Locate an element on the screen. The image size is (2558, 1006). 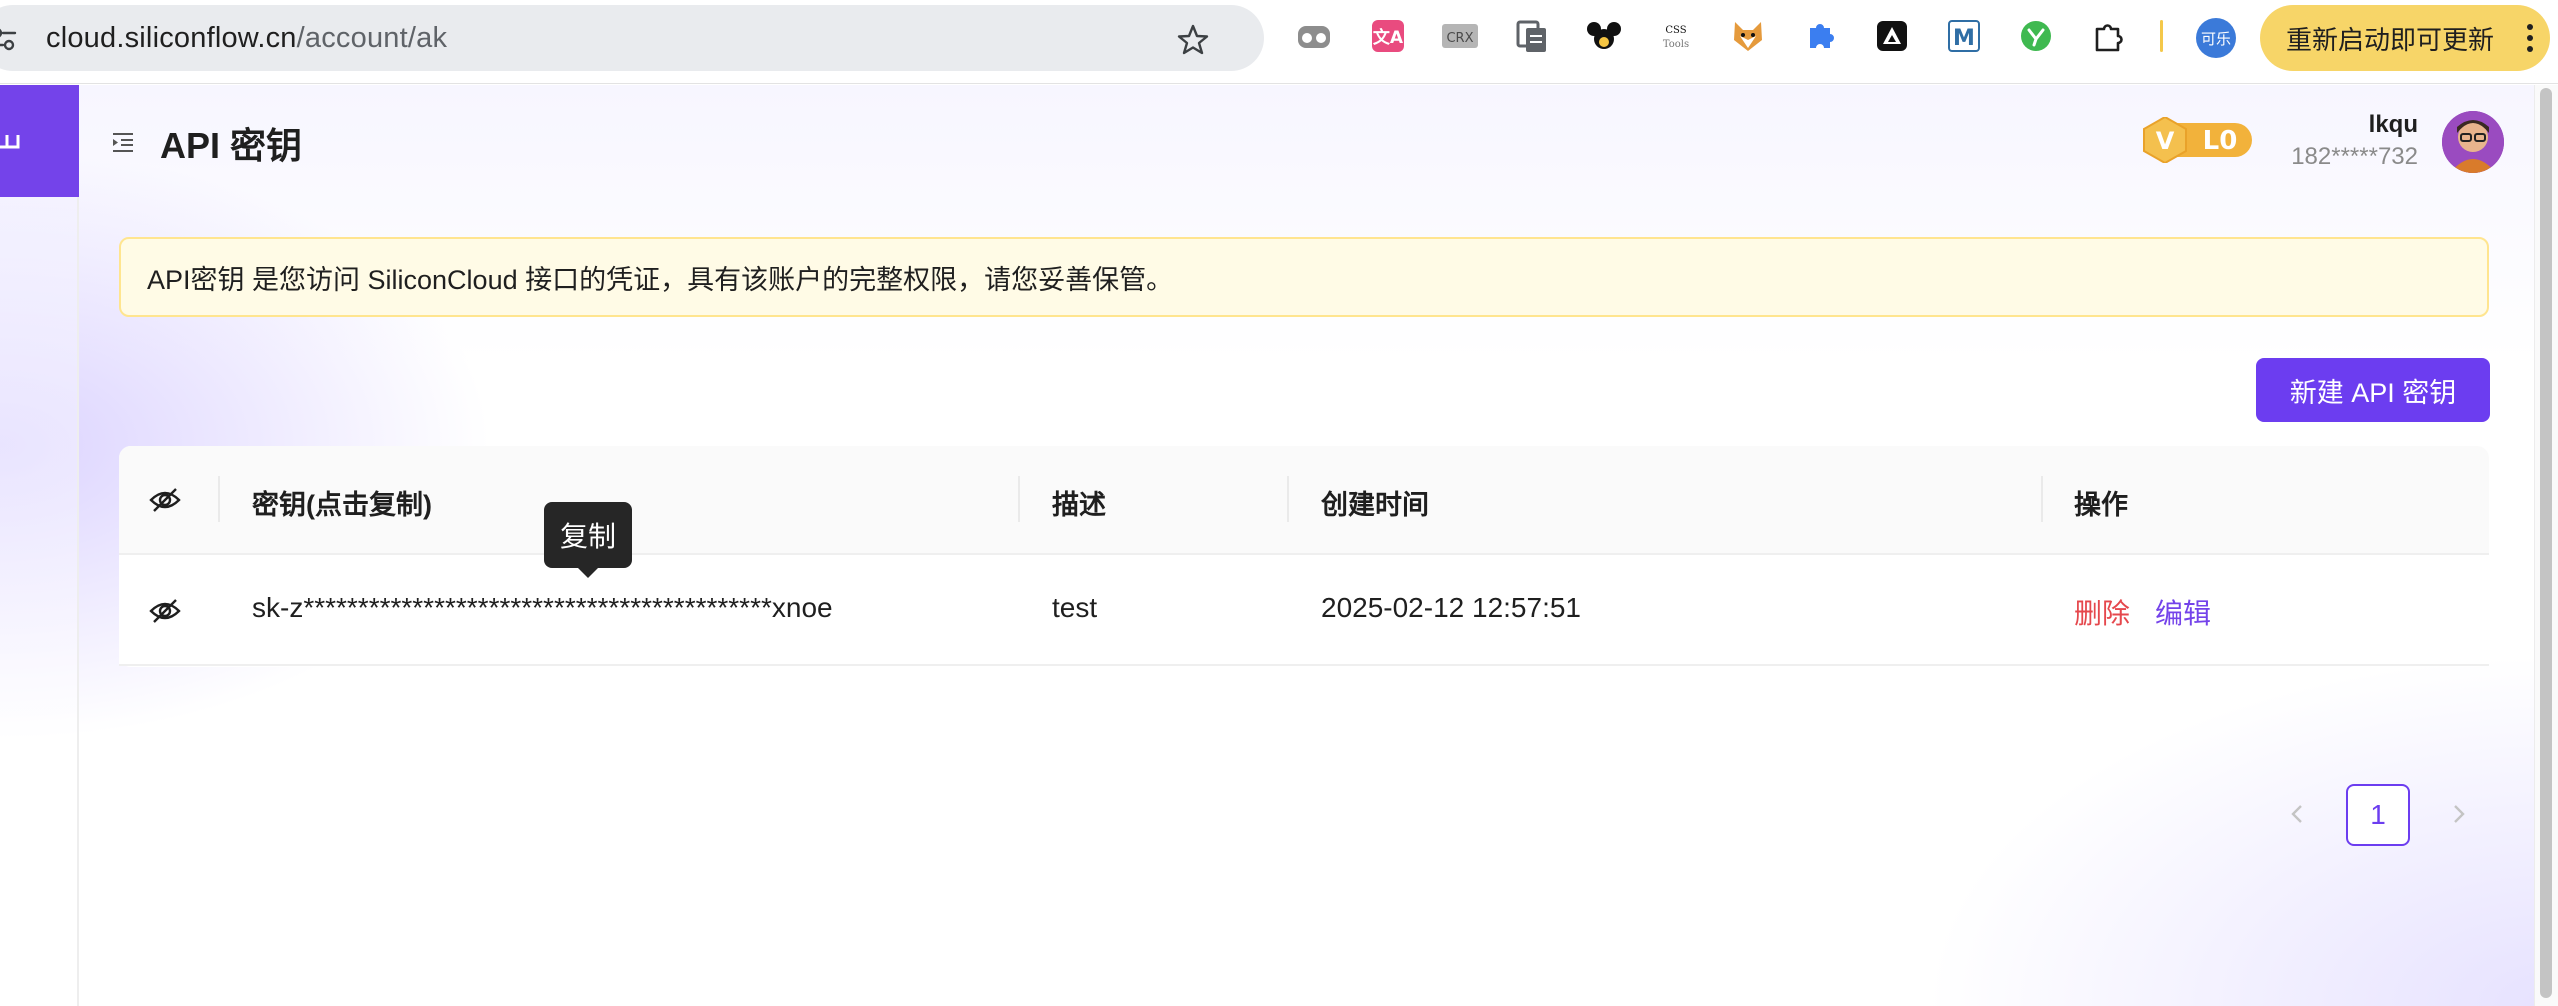
column-header-key: 密钥(点击复制) is located at coordinates (342, 505).